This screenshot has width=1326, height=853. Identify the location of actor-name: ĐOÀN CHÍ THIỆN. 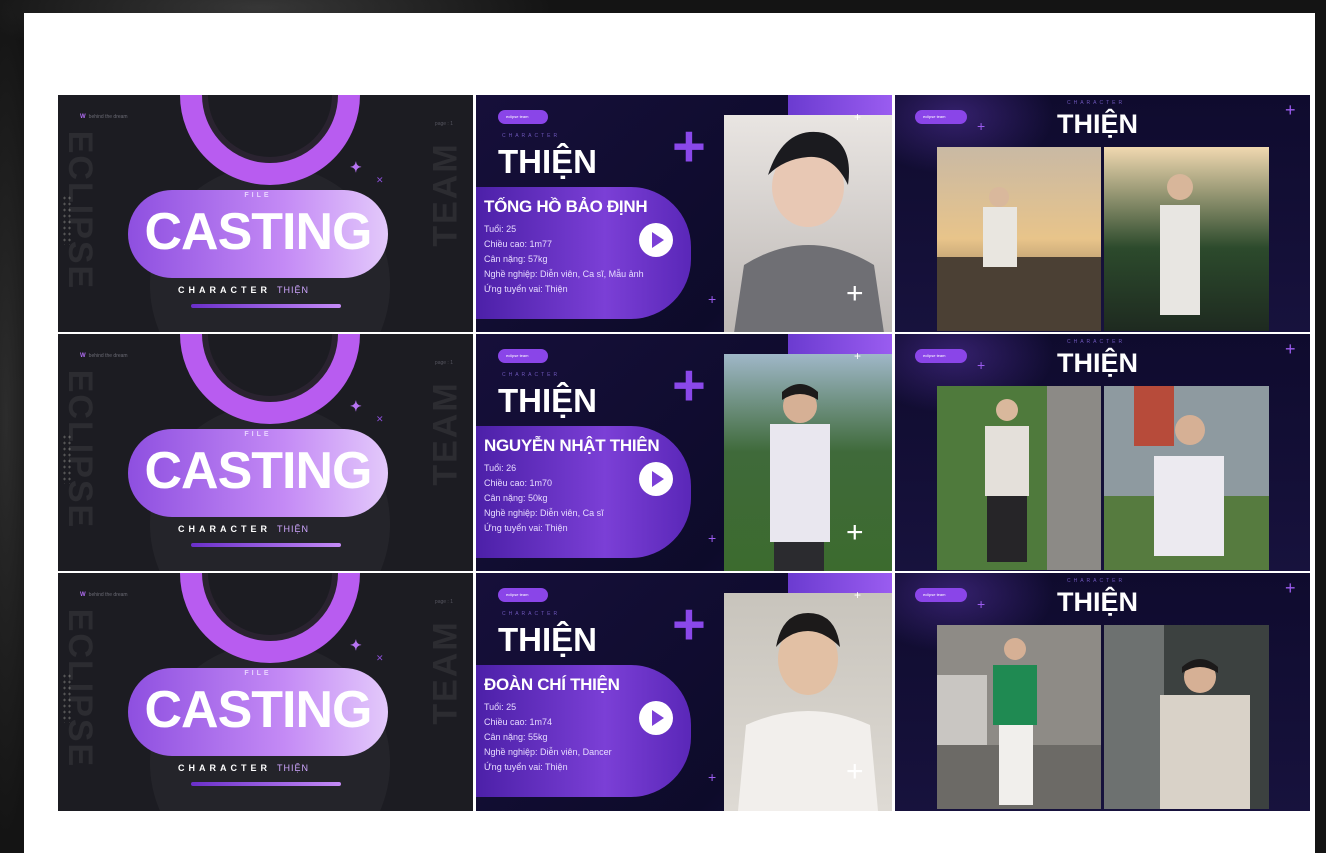
(552, 684).